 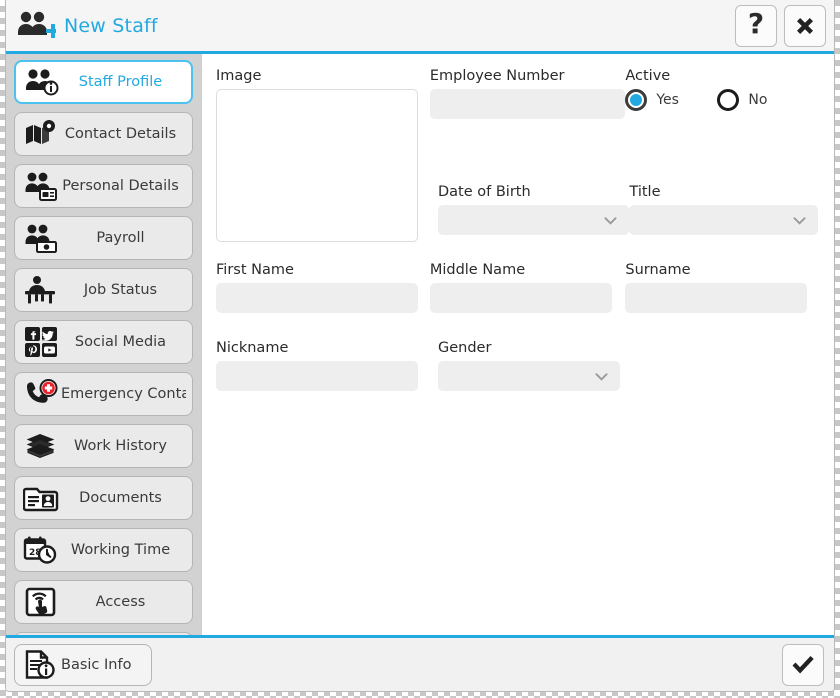 I want to click on sidebar-item-social-media: Social Media, so click(x=103, y=342).